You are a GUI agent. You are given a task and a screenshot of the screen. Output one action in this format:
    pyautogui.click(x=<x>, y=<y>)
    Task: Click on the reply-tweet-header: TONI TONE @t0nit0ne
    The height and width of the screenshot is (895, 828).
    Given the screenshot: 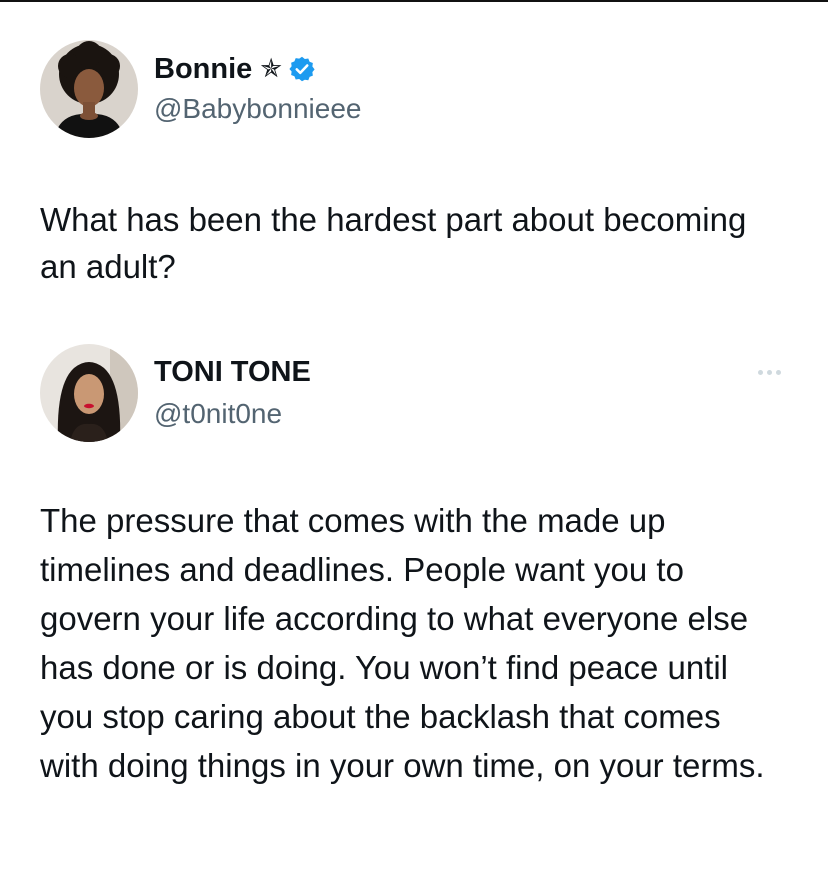 What is the action you would take?
    pyautogui.click(x=175, y=393)
    